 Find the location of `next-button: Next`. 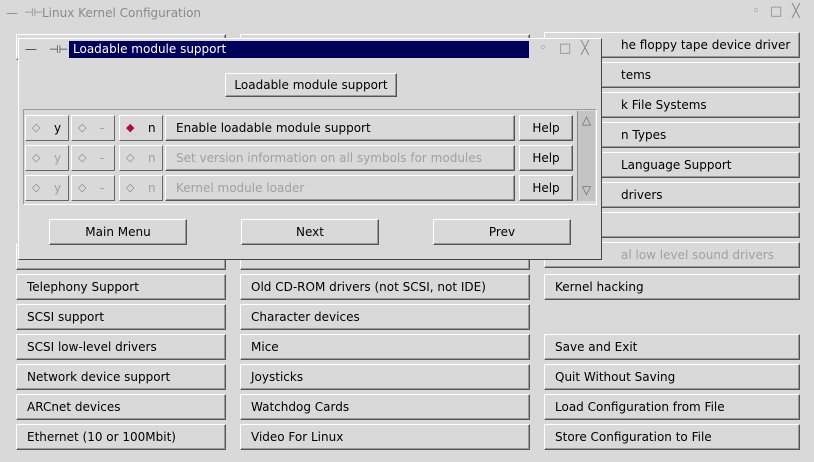

next-button: Next is located at coordinates (310, 232).